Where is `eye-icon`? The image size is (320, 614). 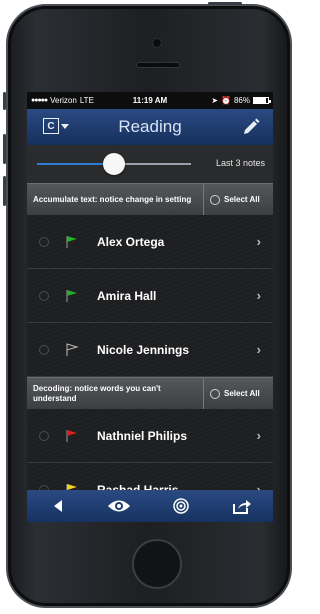 eye-icon is located at coordinates (119, 506).